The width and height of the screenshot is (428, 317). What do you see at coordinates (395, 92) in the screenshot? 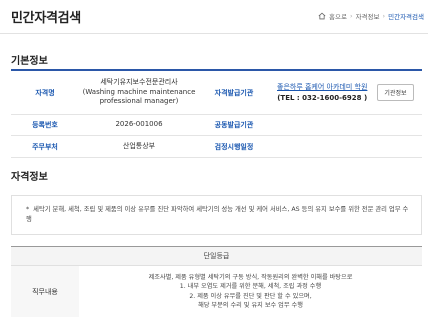
I see `org-info-button: 기관정보` at bounding box center [395, 92].